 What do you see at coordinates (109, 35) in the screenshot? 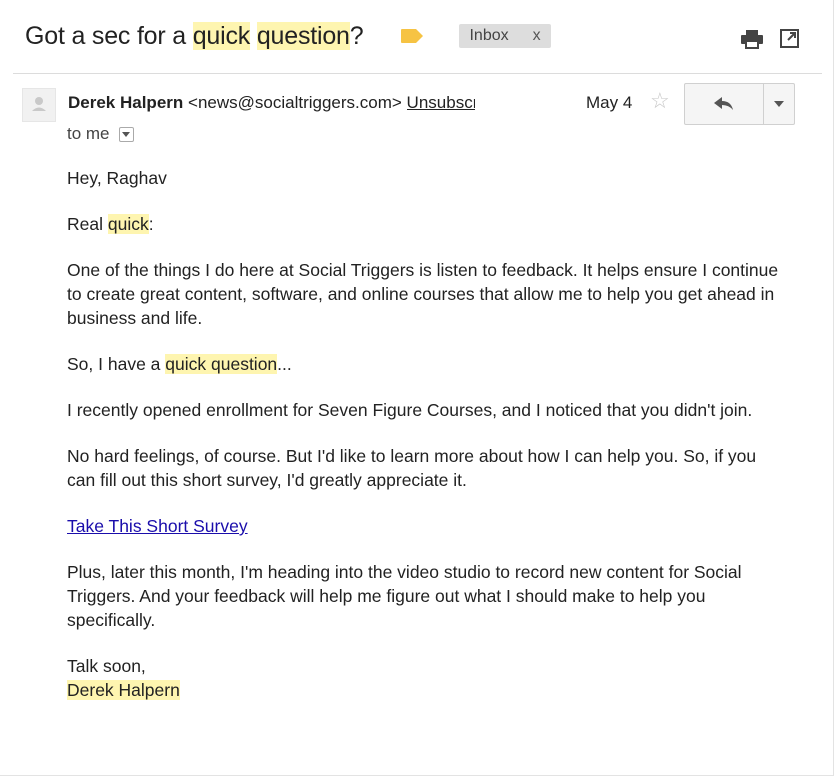
I see `subject-text: Got a sec for a` at bounding box center [109, 35].